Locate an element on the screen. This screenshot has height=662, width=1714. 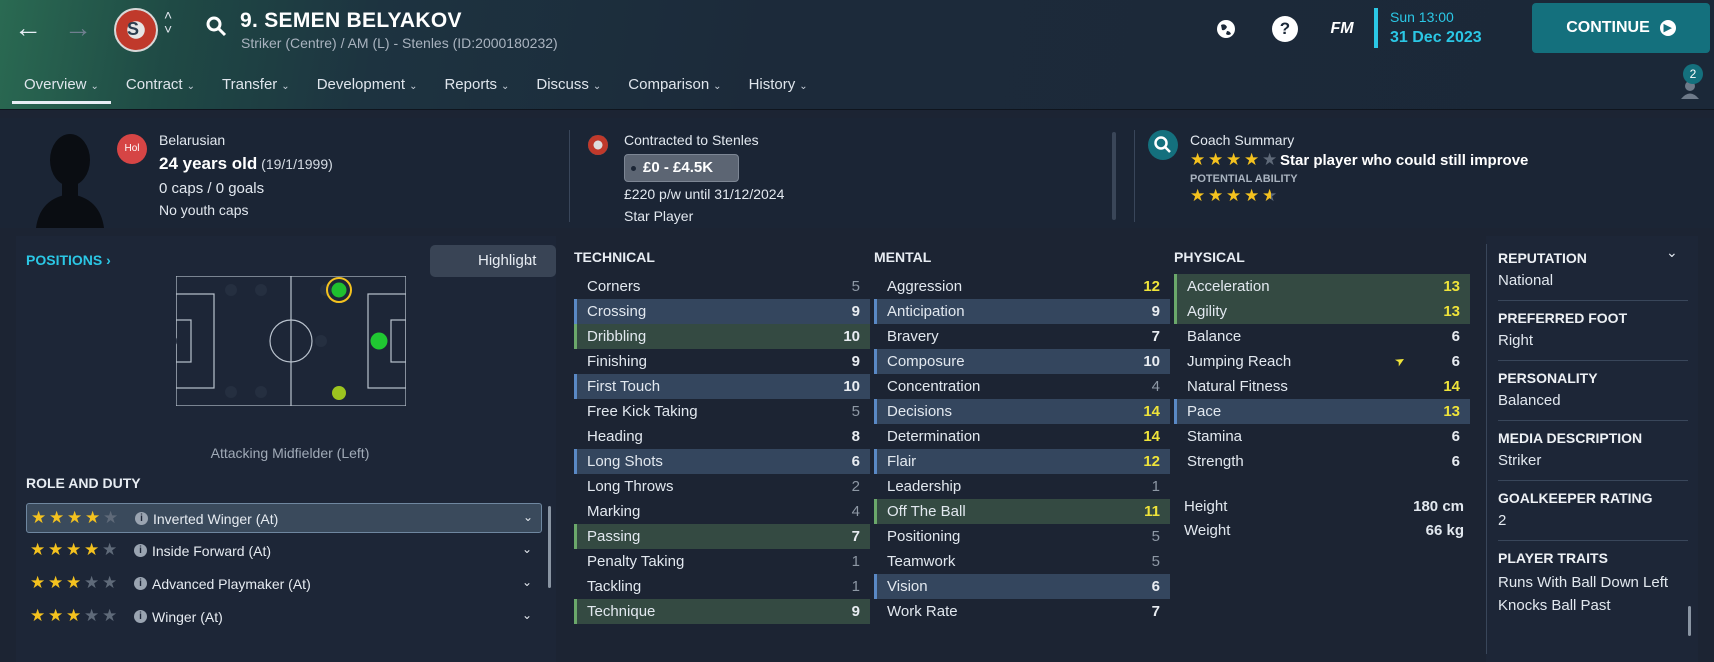
attribute-name: Aggression is located at coordinates (925, 286).